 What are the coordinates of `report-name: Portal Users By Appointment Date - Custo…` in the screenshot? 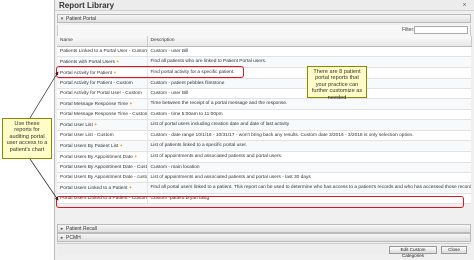 It's located at (103, 167).